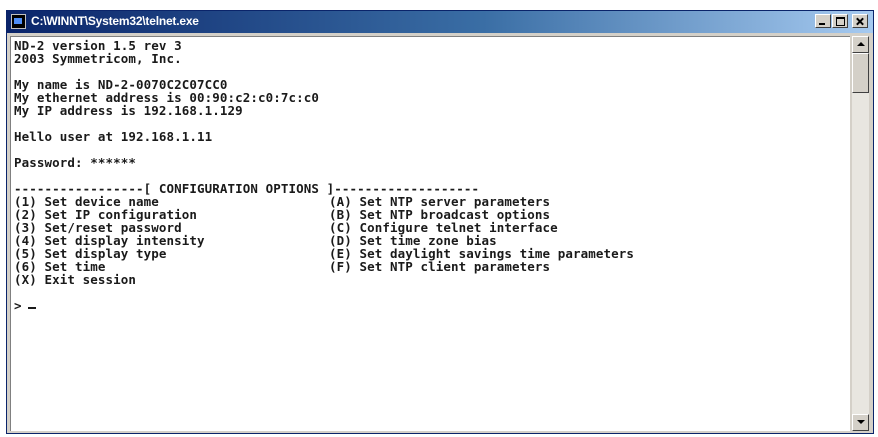 Image resolution: width=878 pixels, height=437 pixels. I want to click on scroll-down-button, so click(860, 422).